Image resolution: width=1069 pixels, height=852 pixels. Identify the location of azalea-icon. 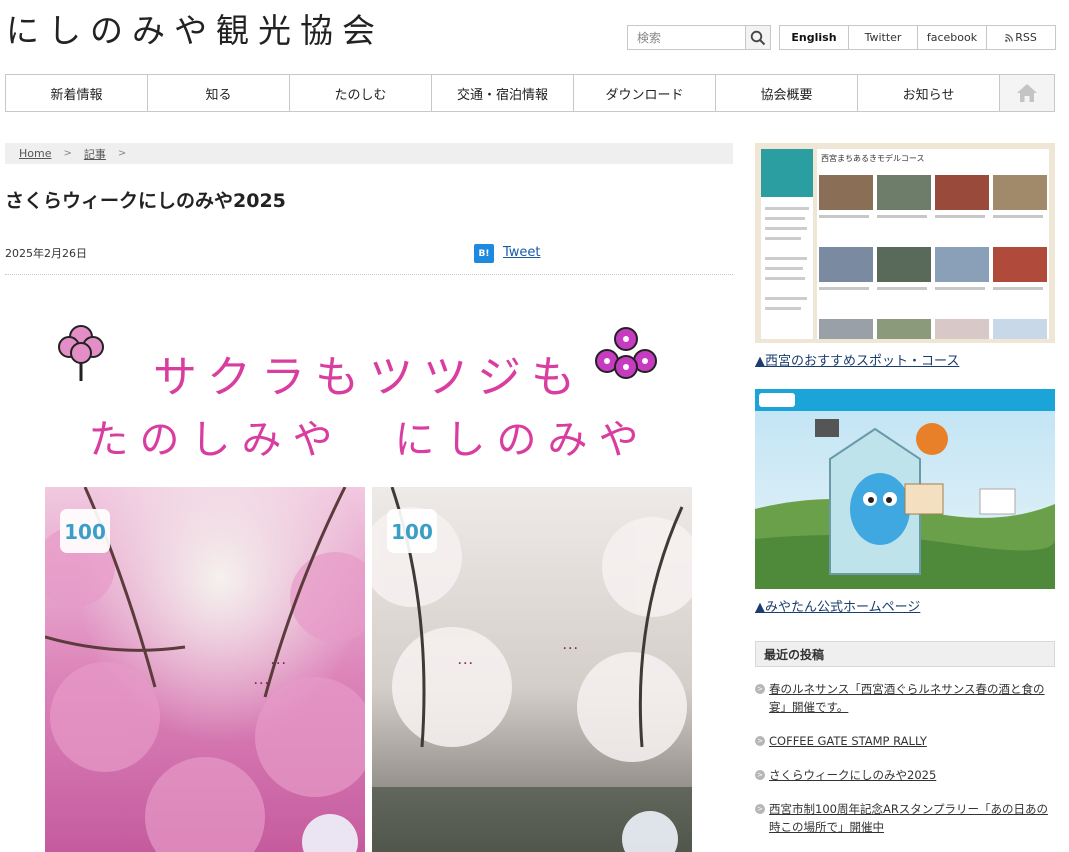
(626, 353).